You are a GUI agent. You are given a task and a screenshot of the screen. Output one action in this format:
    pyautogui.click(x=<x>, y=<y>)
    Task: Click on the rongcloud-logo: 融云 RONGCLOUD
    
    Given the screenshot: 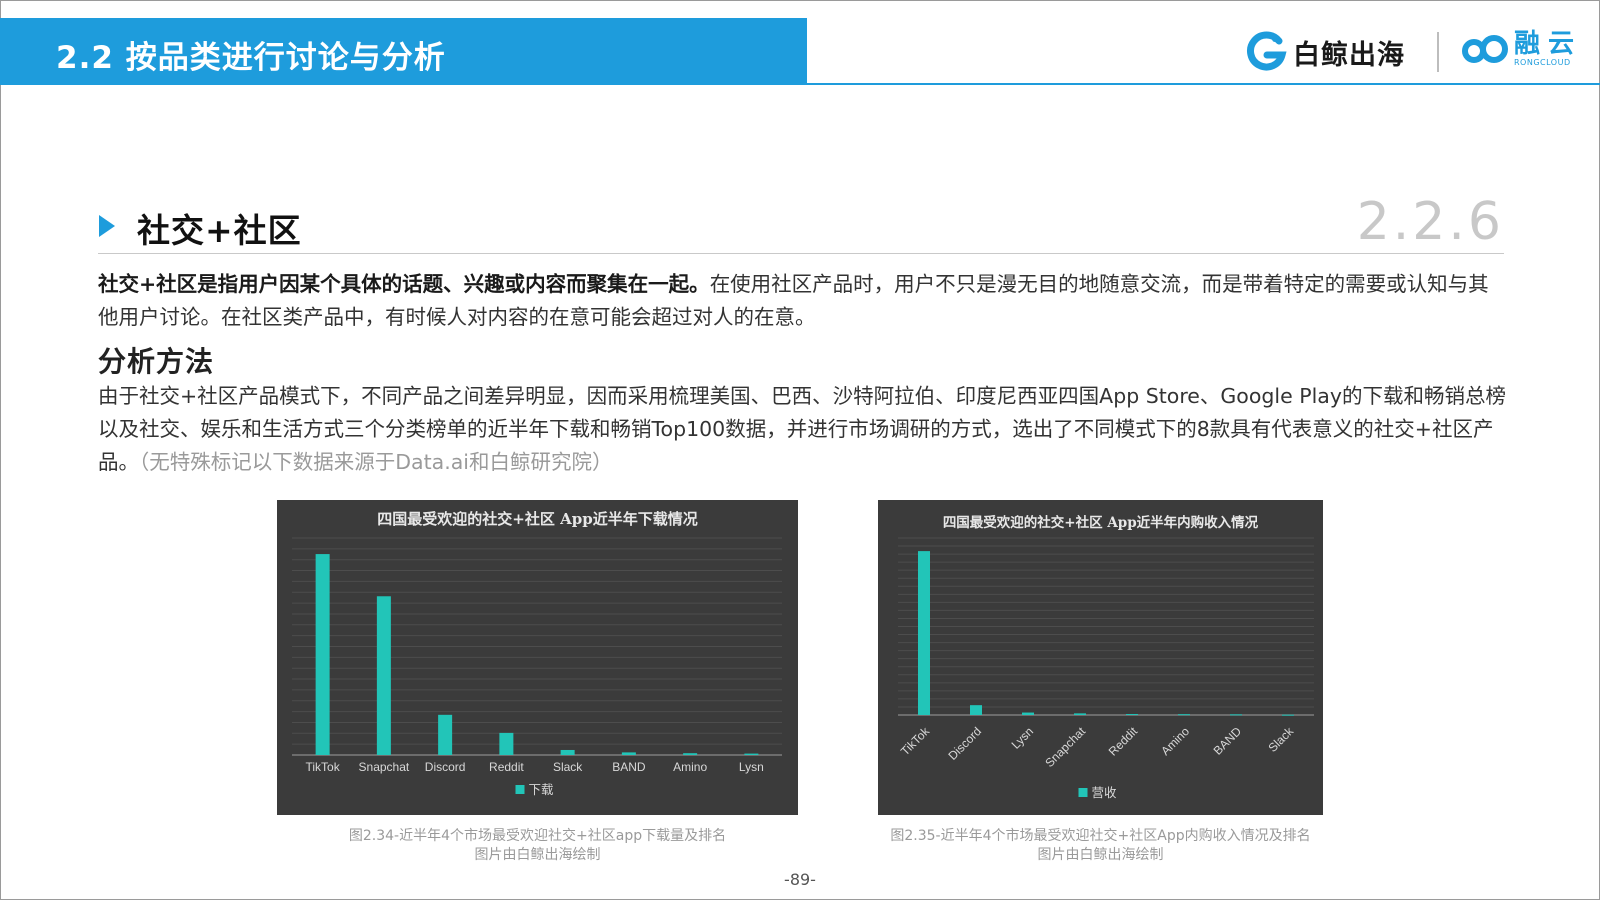 What is the action you would take?
    pyautogui.click(x=1521, y=48)
    